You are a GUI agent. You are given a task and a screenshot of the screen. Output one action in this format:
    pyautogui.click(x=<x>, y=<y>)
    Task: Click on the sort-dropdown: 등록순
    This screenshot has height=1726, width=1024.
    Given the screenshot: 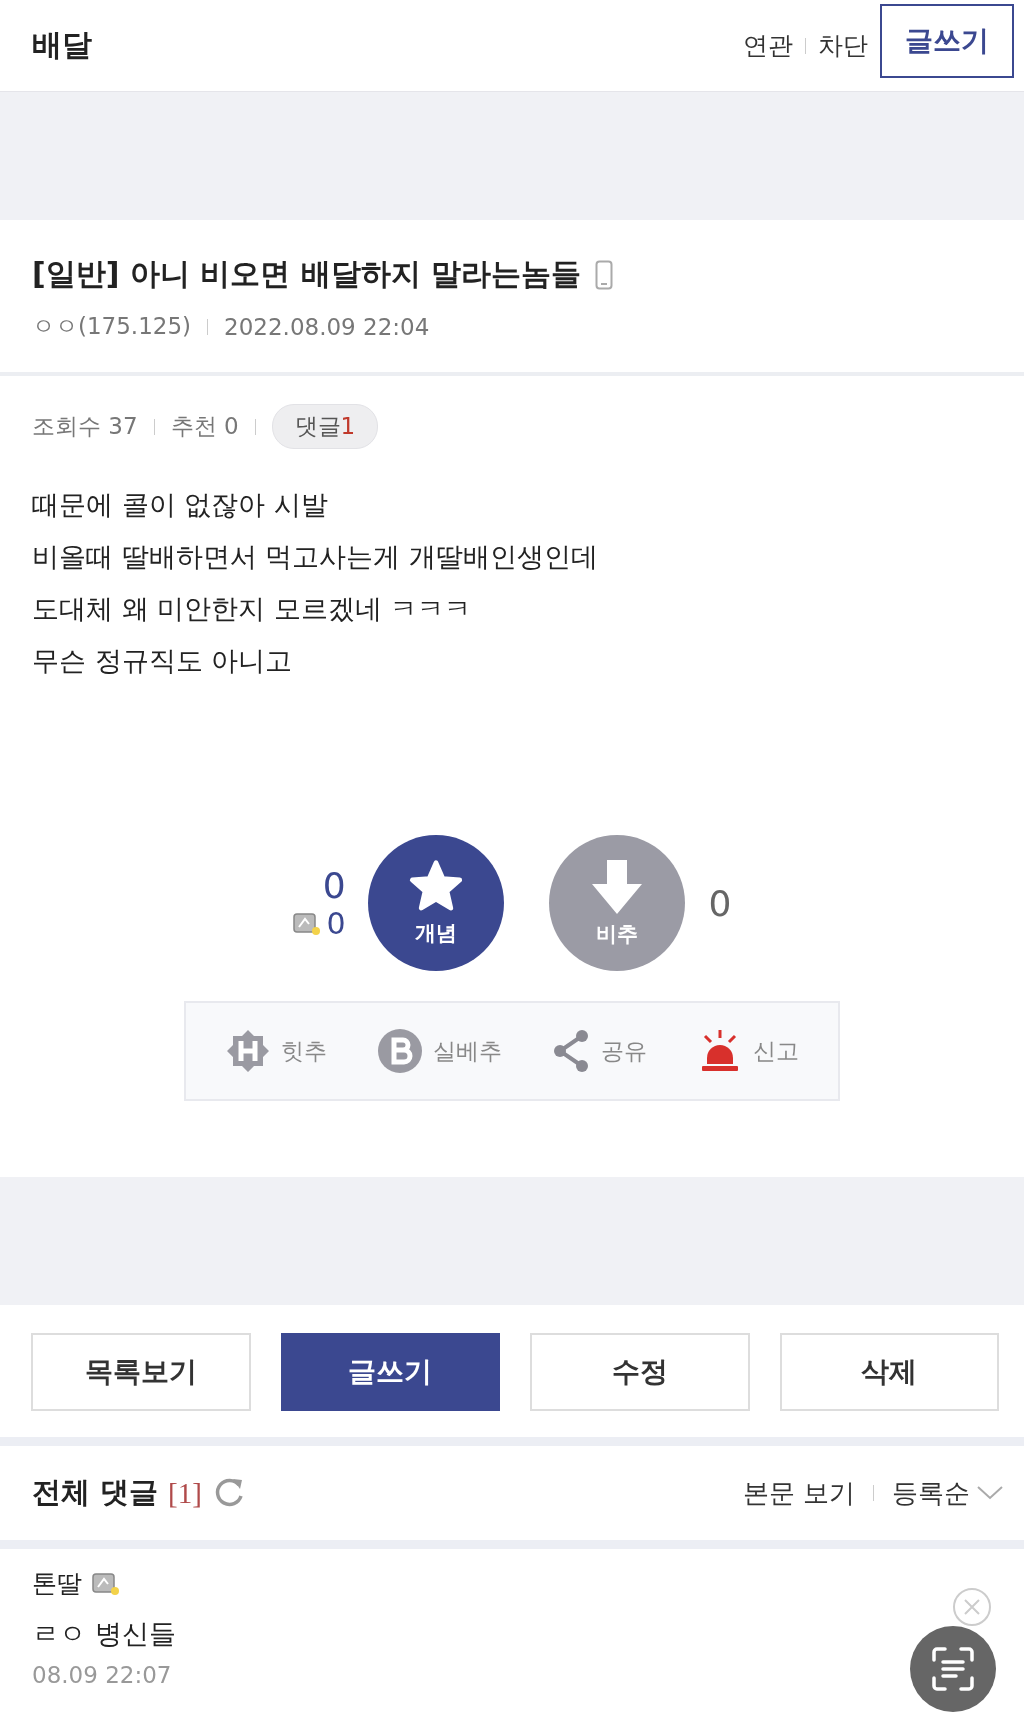 What is the action you would take?
    pyautogui.click(x=948, y=1493)
    